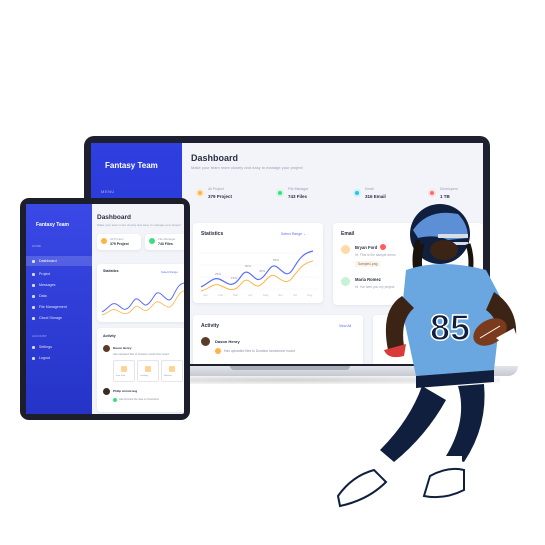  I want to click on nav-section-account: ACCOUNT, so click(39, 336).